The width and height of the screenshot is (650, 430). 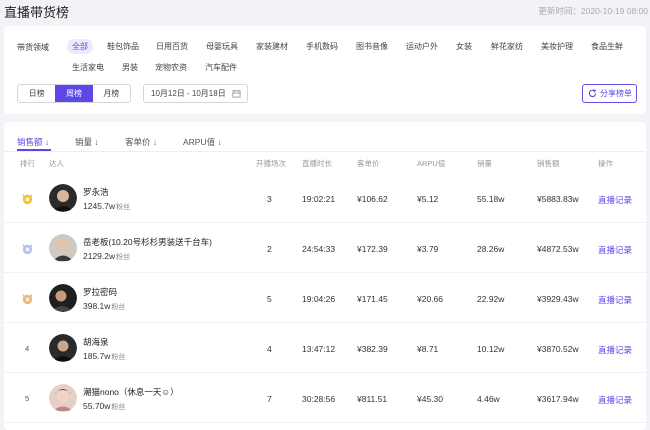 I want to click on sort-by-sales: 销售额 ↓, so click(x=33, y=142).